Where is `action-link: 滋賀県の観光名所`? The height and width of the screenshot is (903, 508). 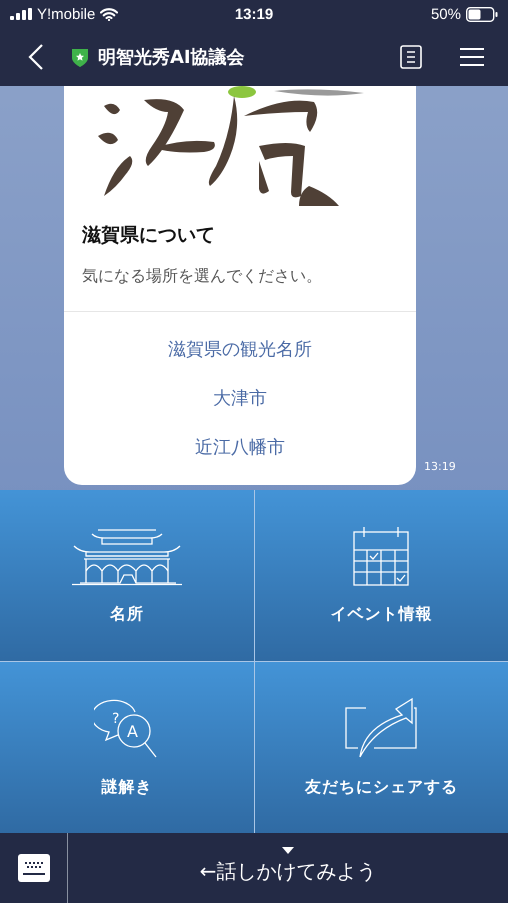 action-link: 滋賀県の観光名所 is located at coordinates (240, 349).